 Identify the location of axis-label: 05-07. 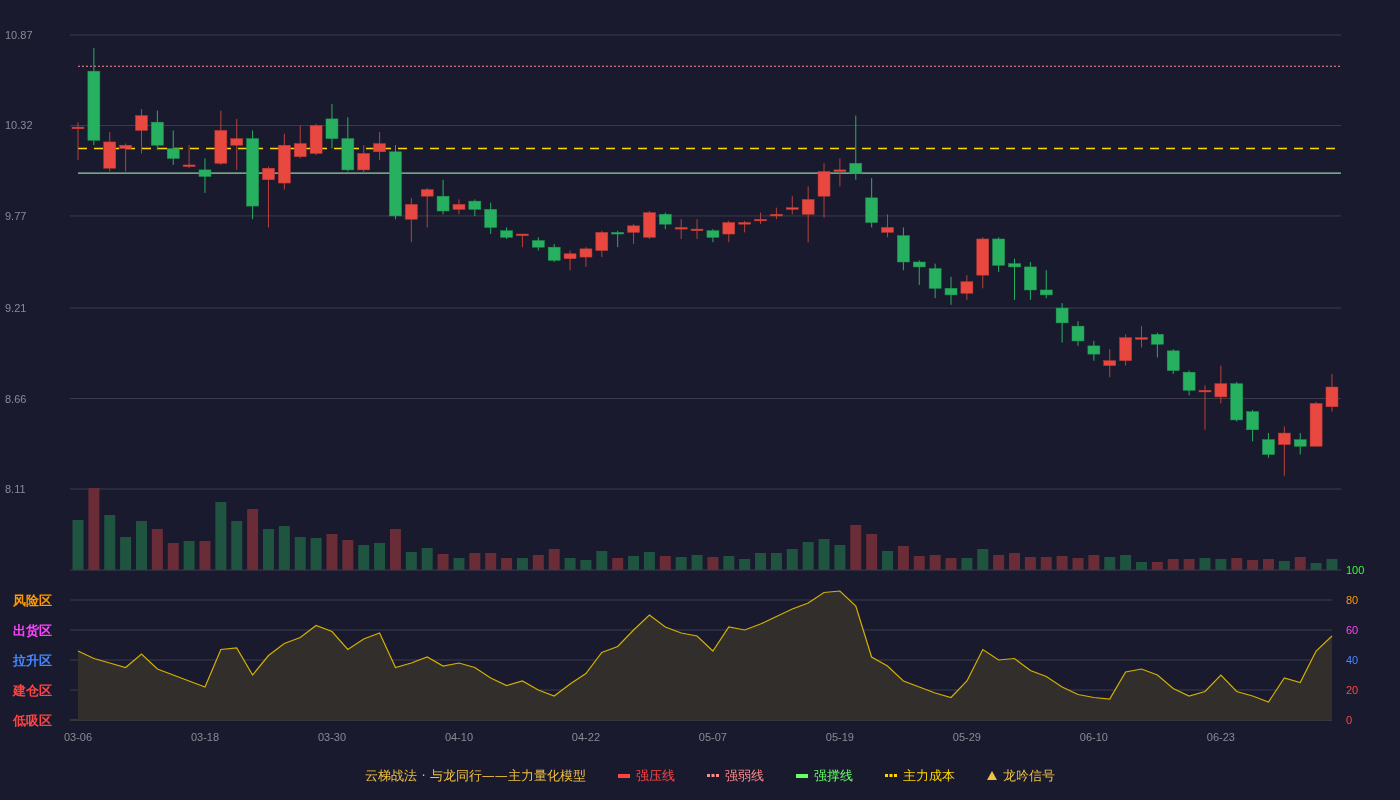
(712, 737).